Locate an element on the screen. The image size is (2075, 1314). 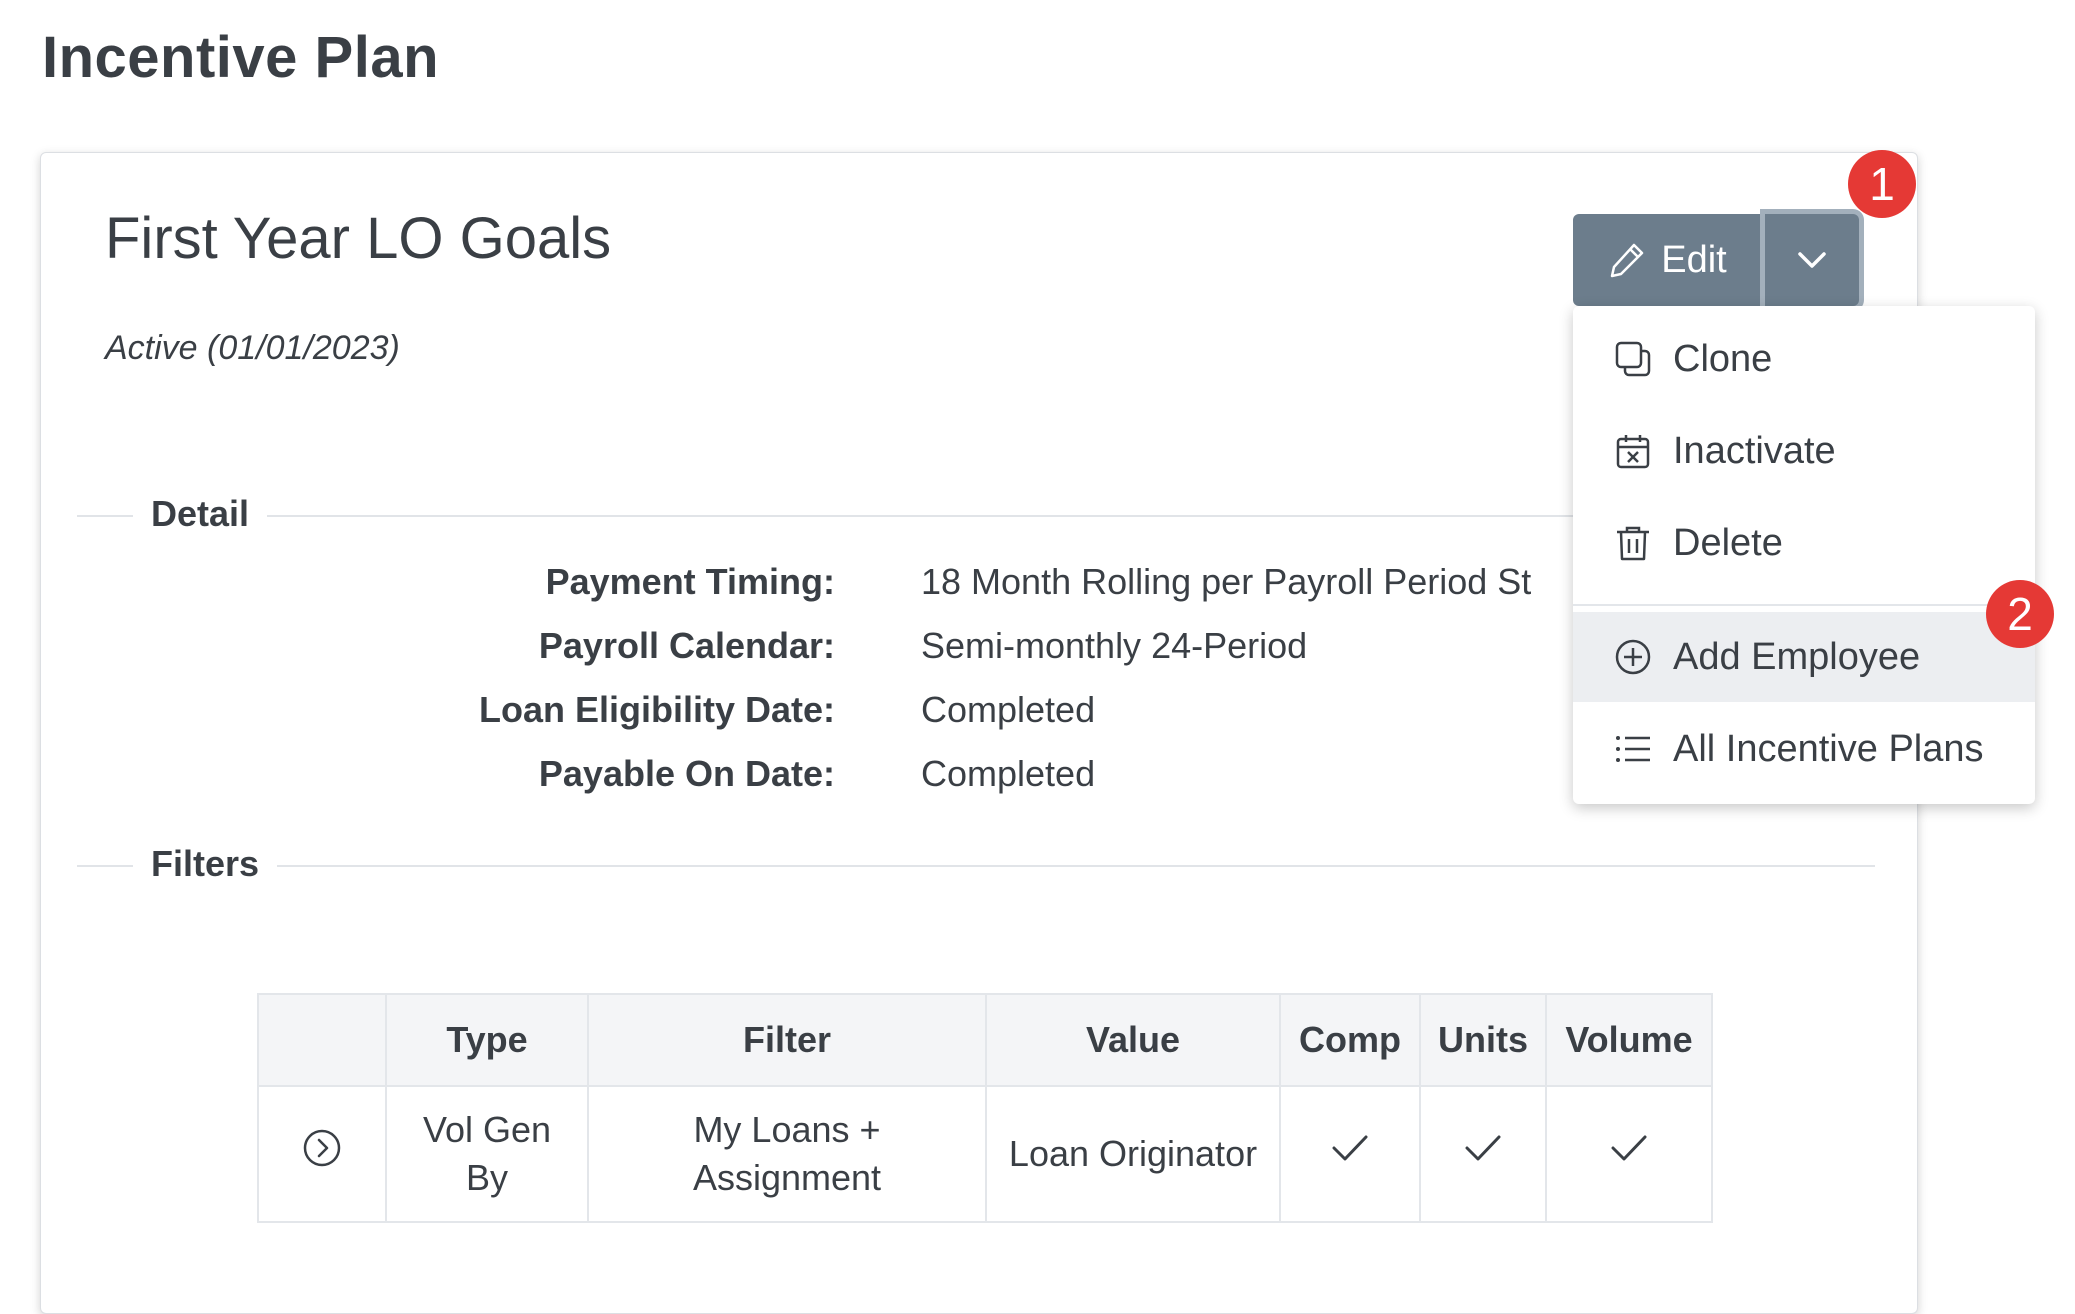
filters-section-header: Filters is located at coordinates (979, 865).